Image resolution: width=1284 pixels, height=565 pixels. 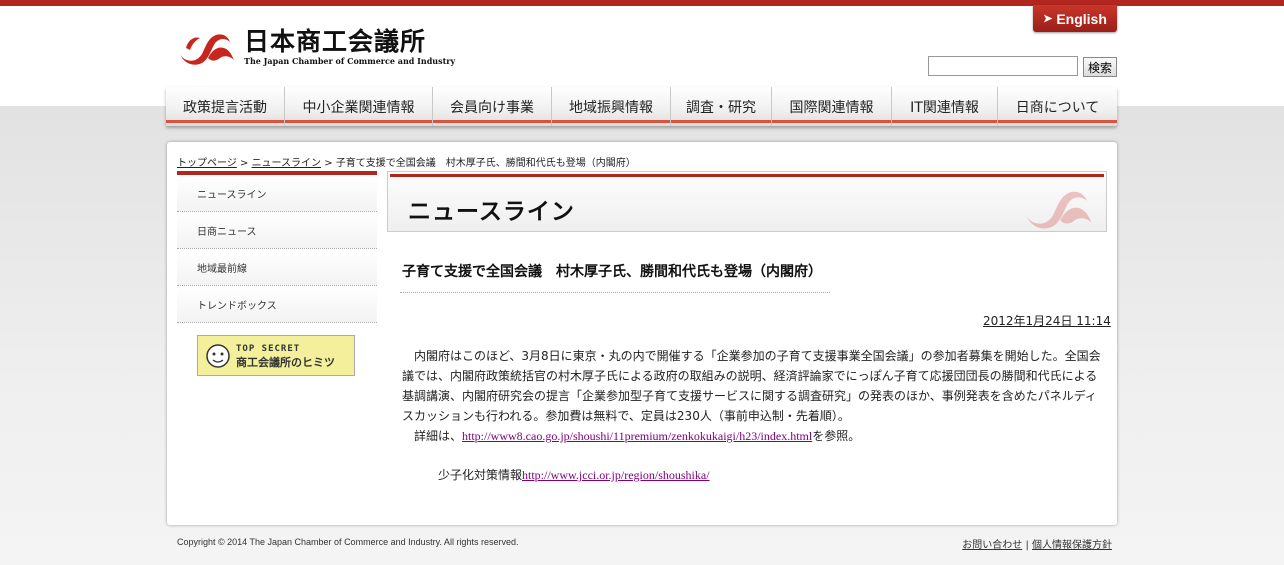 What do you see at coordinates (485, 163) in the screenshot?
I see `breadcrumb-current: 子育て支援で全国会議 村木厚子氏、勝間和代氏も登場（内閣府）` at bounding box center [485, 163].